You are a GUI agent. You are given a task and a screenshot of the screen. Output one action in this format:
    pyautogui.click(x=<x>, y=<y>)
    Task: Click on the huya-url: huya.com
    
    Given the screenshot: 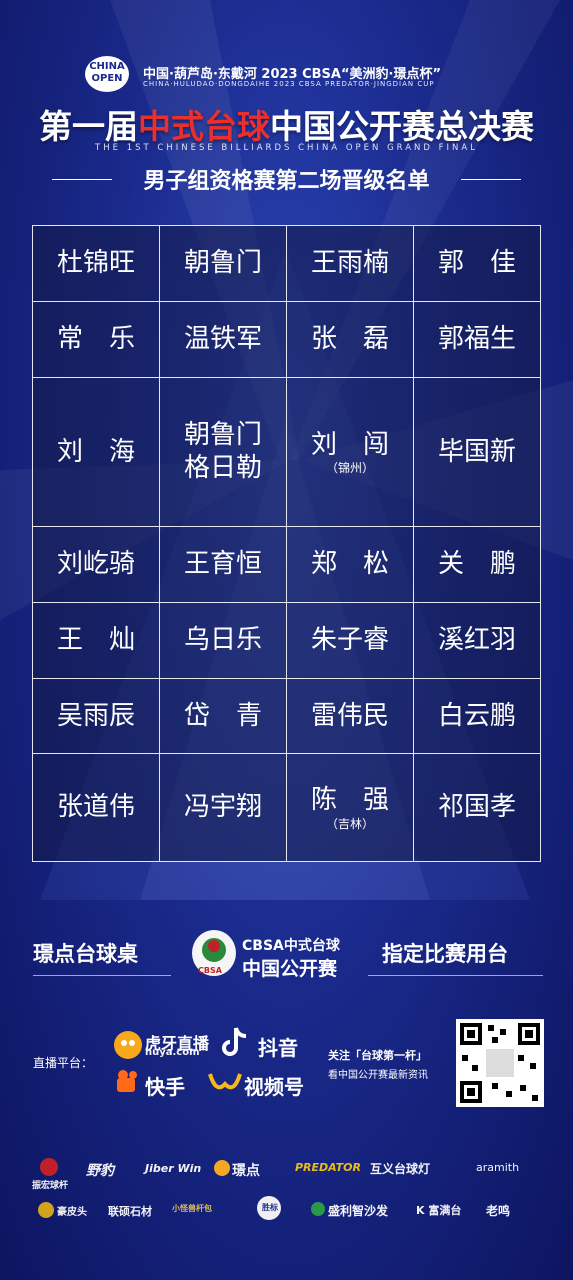 What is the action you would take?
    pyautogui.click(x=172, y=1052)
    